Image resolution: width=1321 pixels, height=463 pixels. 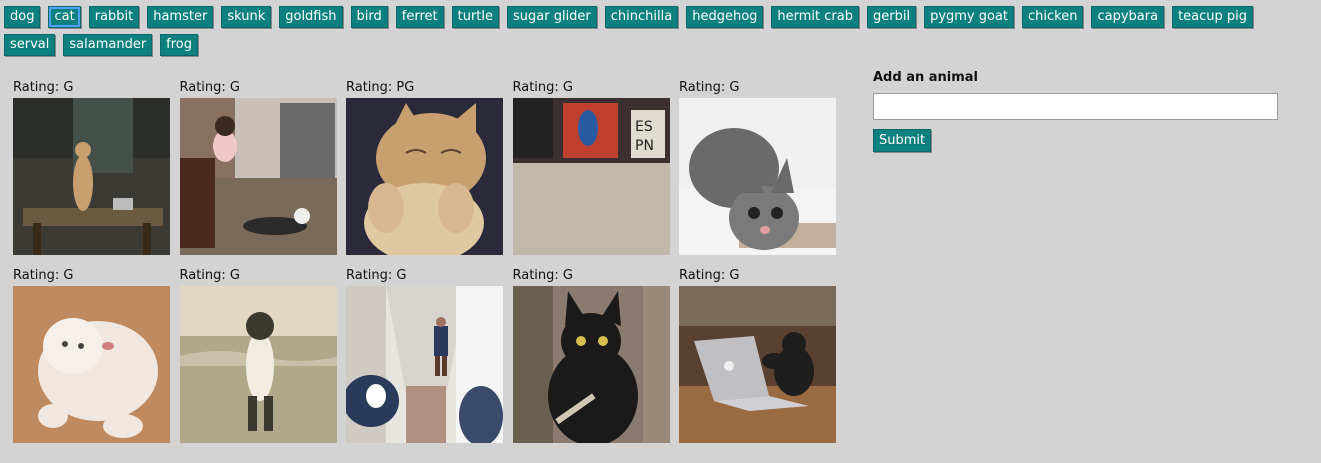 I want to click on animal-button-dog: dog, so click(x=22, y=17).